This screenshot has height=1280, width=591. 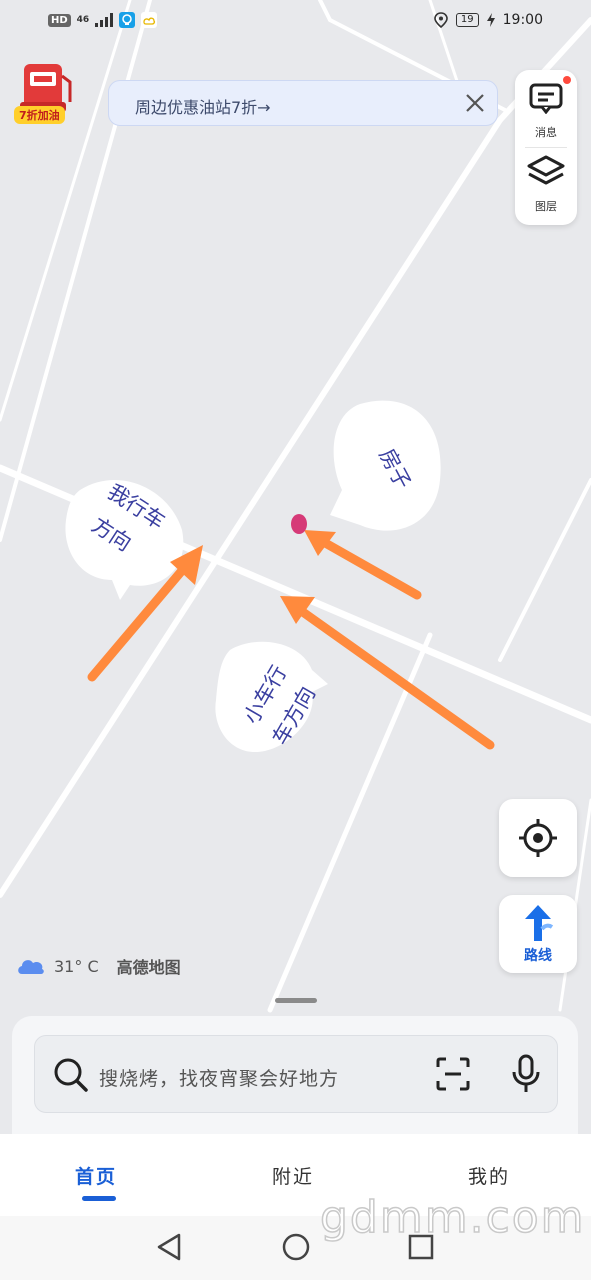 I want to click on temperature: 31° C, so click(x=76, y=966).